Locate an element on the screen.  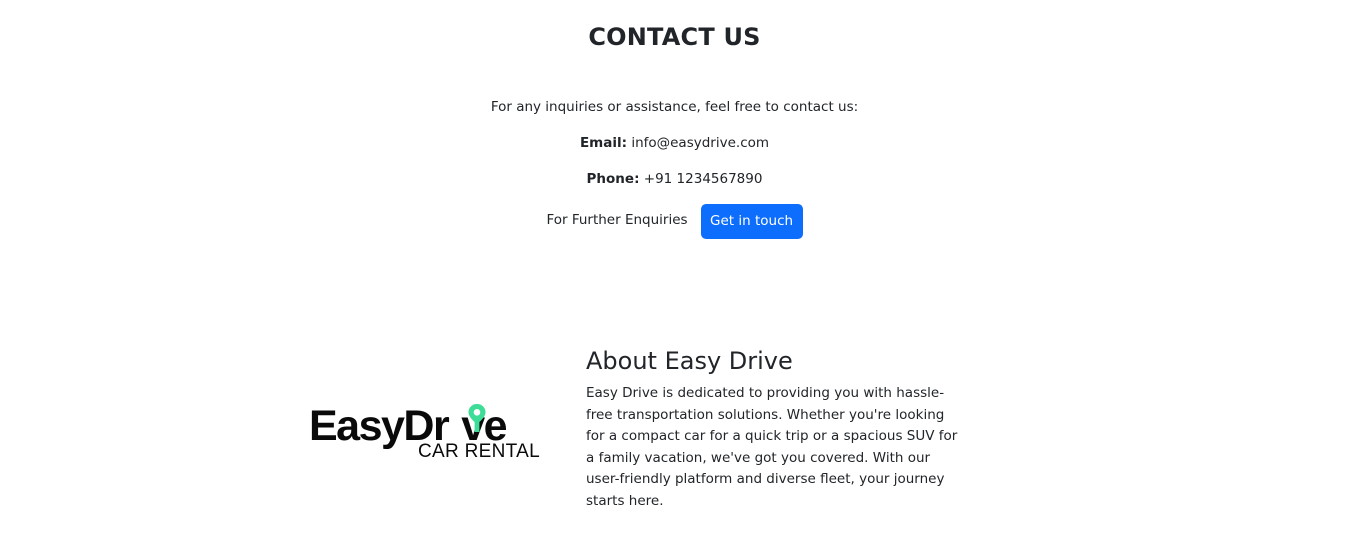
logo-subtitle: CAR RENTAL is located at coordinates (479, 451).